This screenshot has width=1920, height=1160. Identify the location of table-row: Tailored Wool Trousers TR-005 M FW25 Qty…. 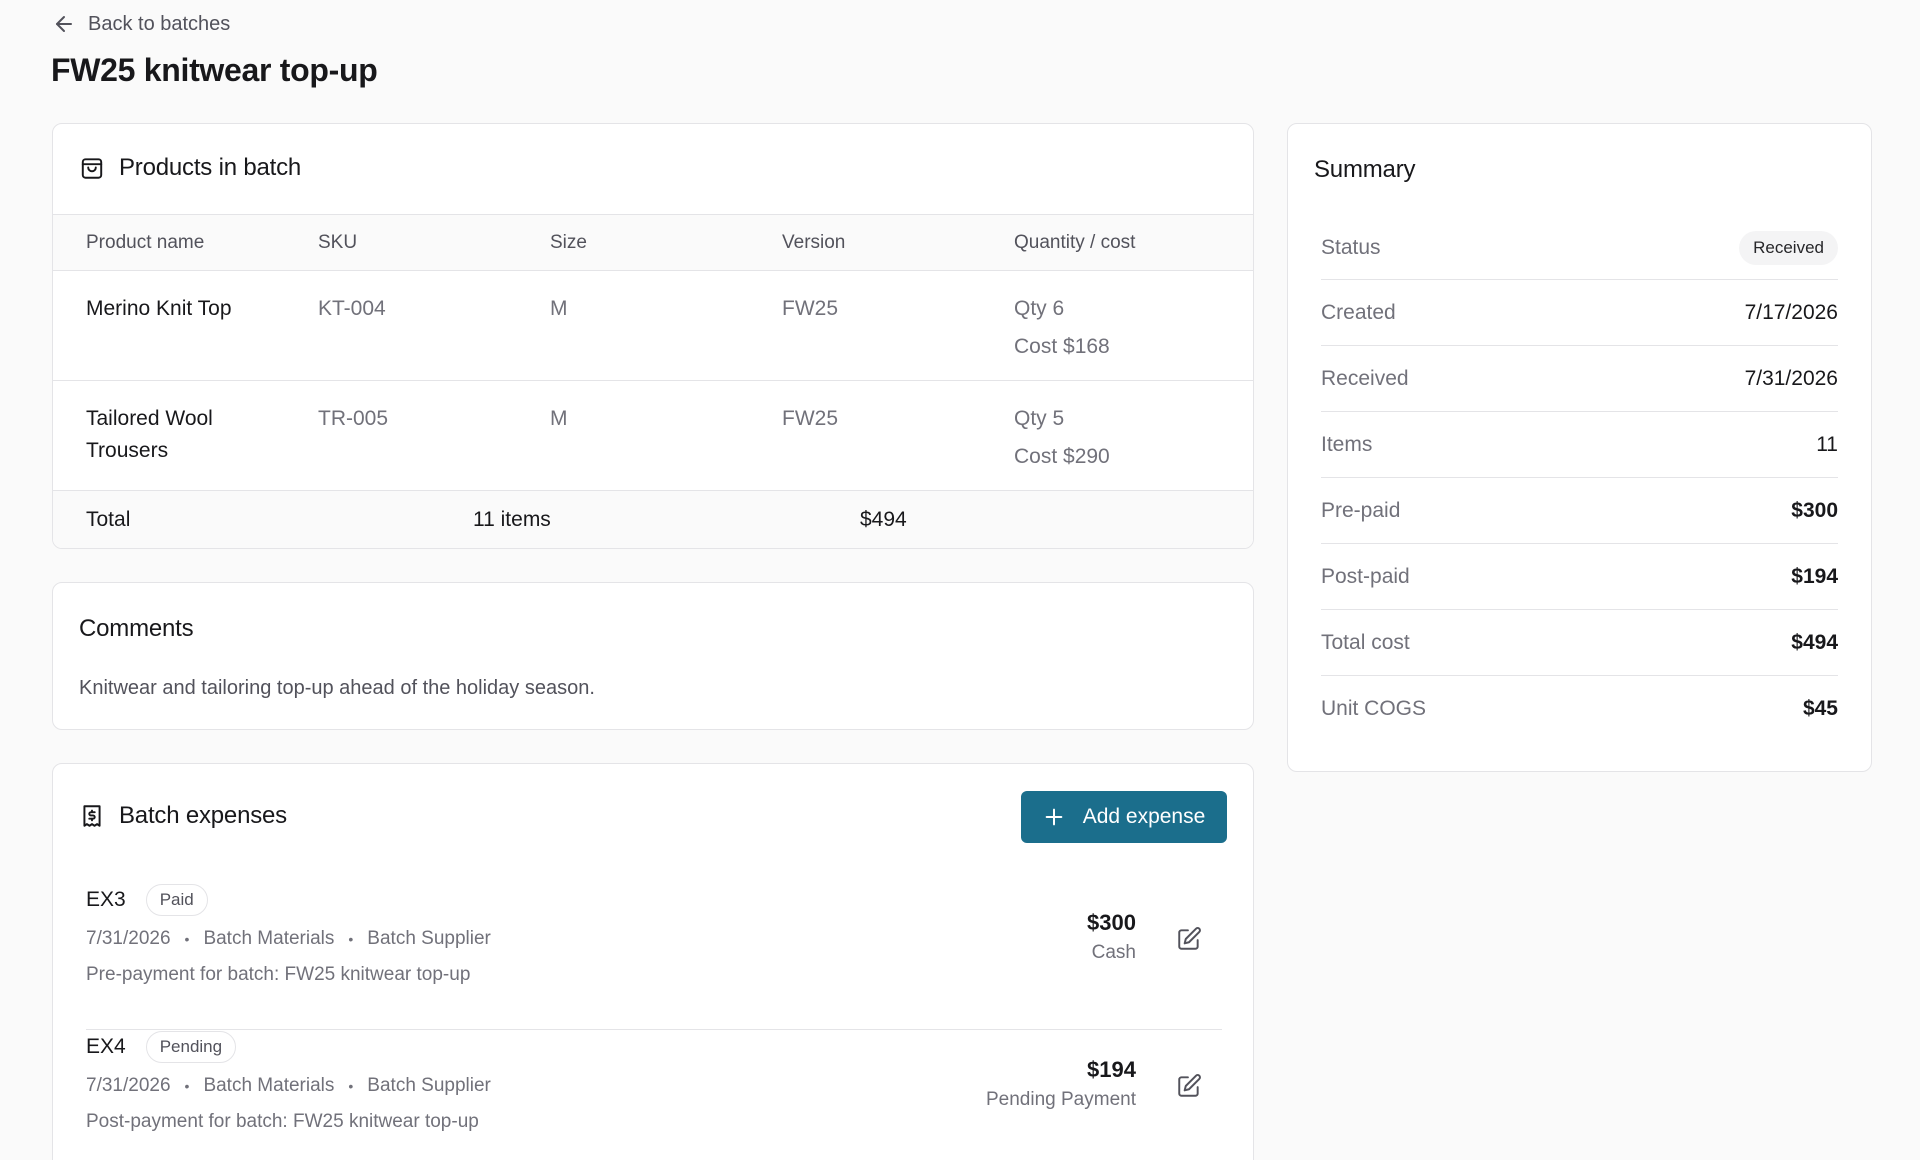
(653, 436).